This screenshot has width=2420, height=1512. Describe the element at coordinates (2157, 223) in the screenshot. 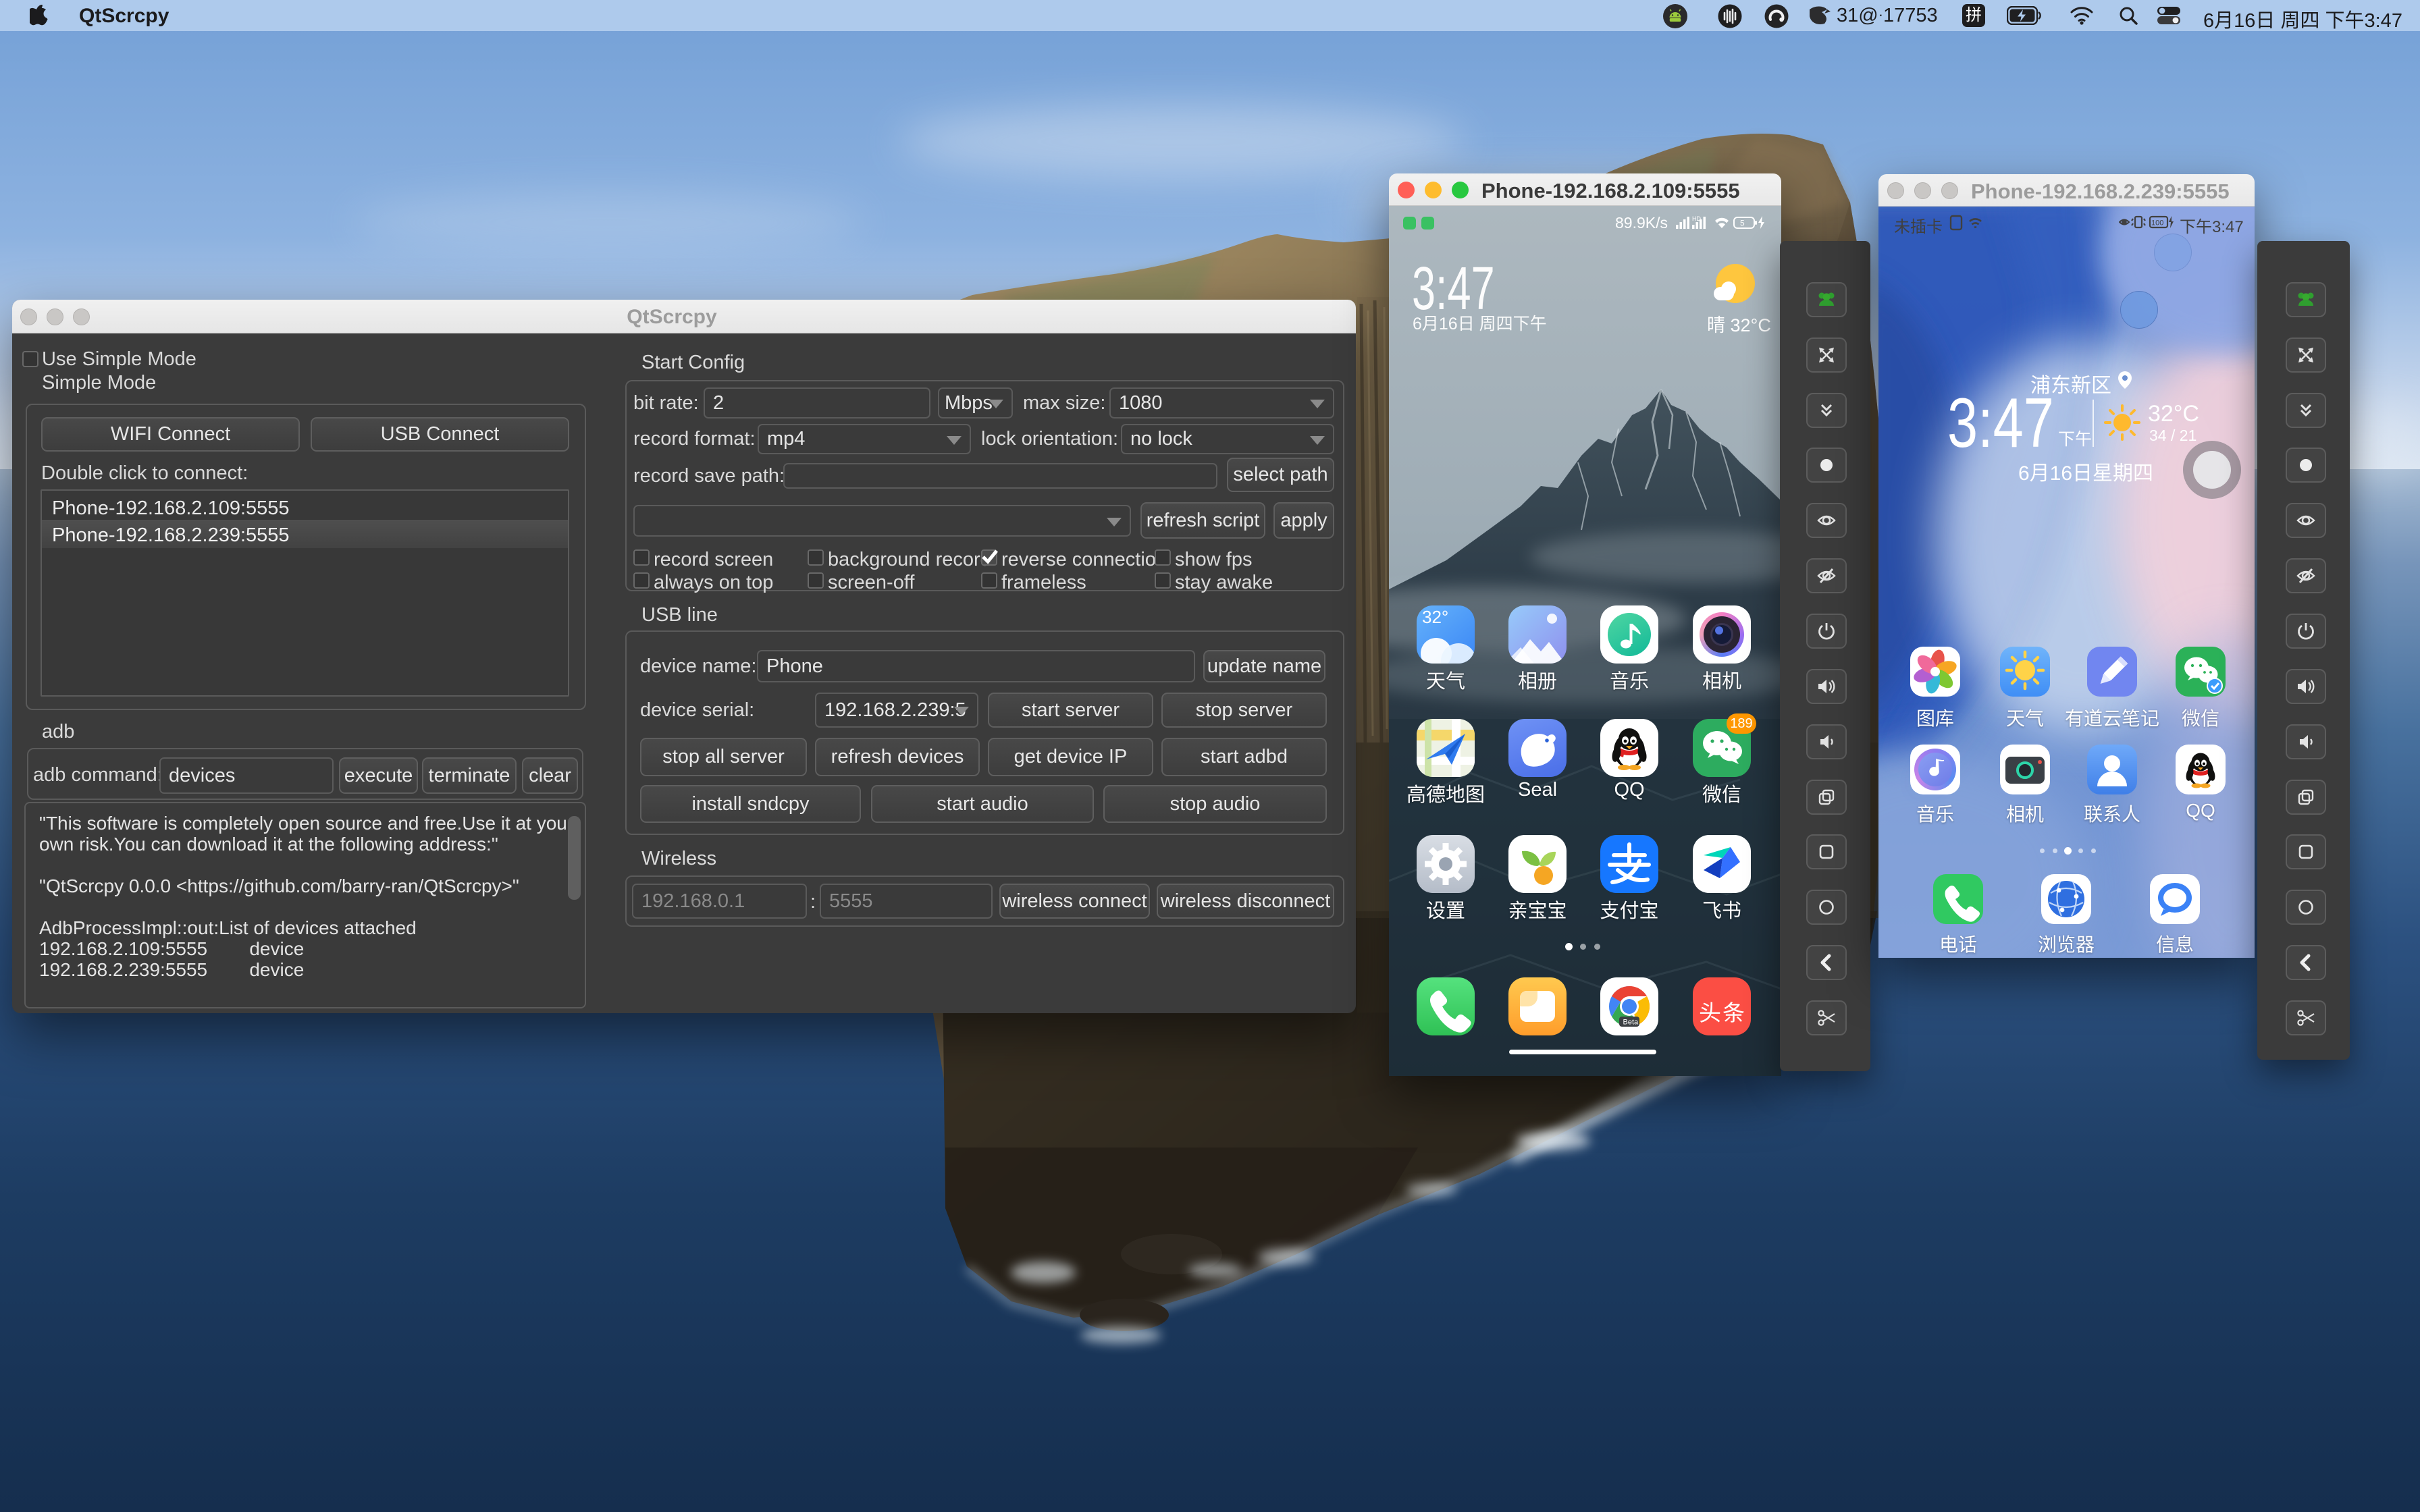

I see `svg-text: 100` at that location.